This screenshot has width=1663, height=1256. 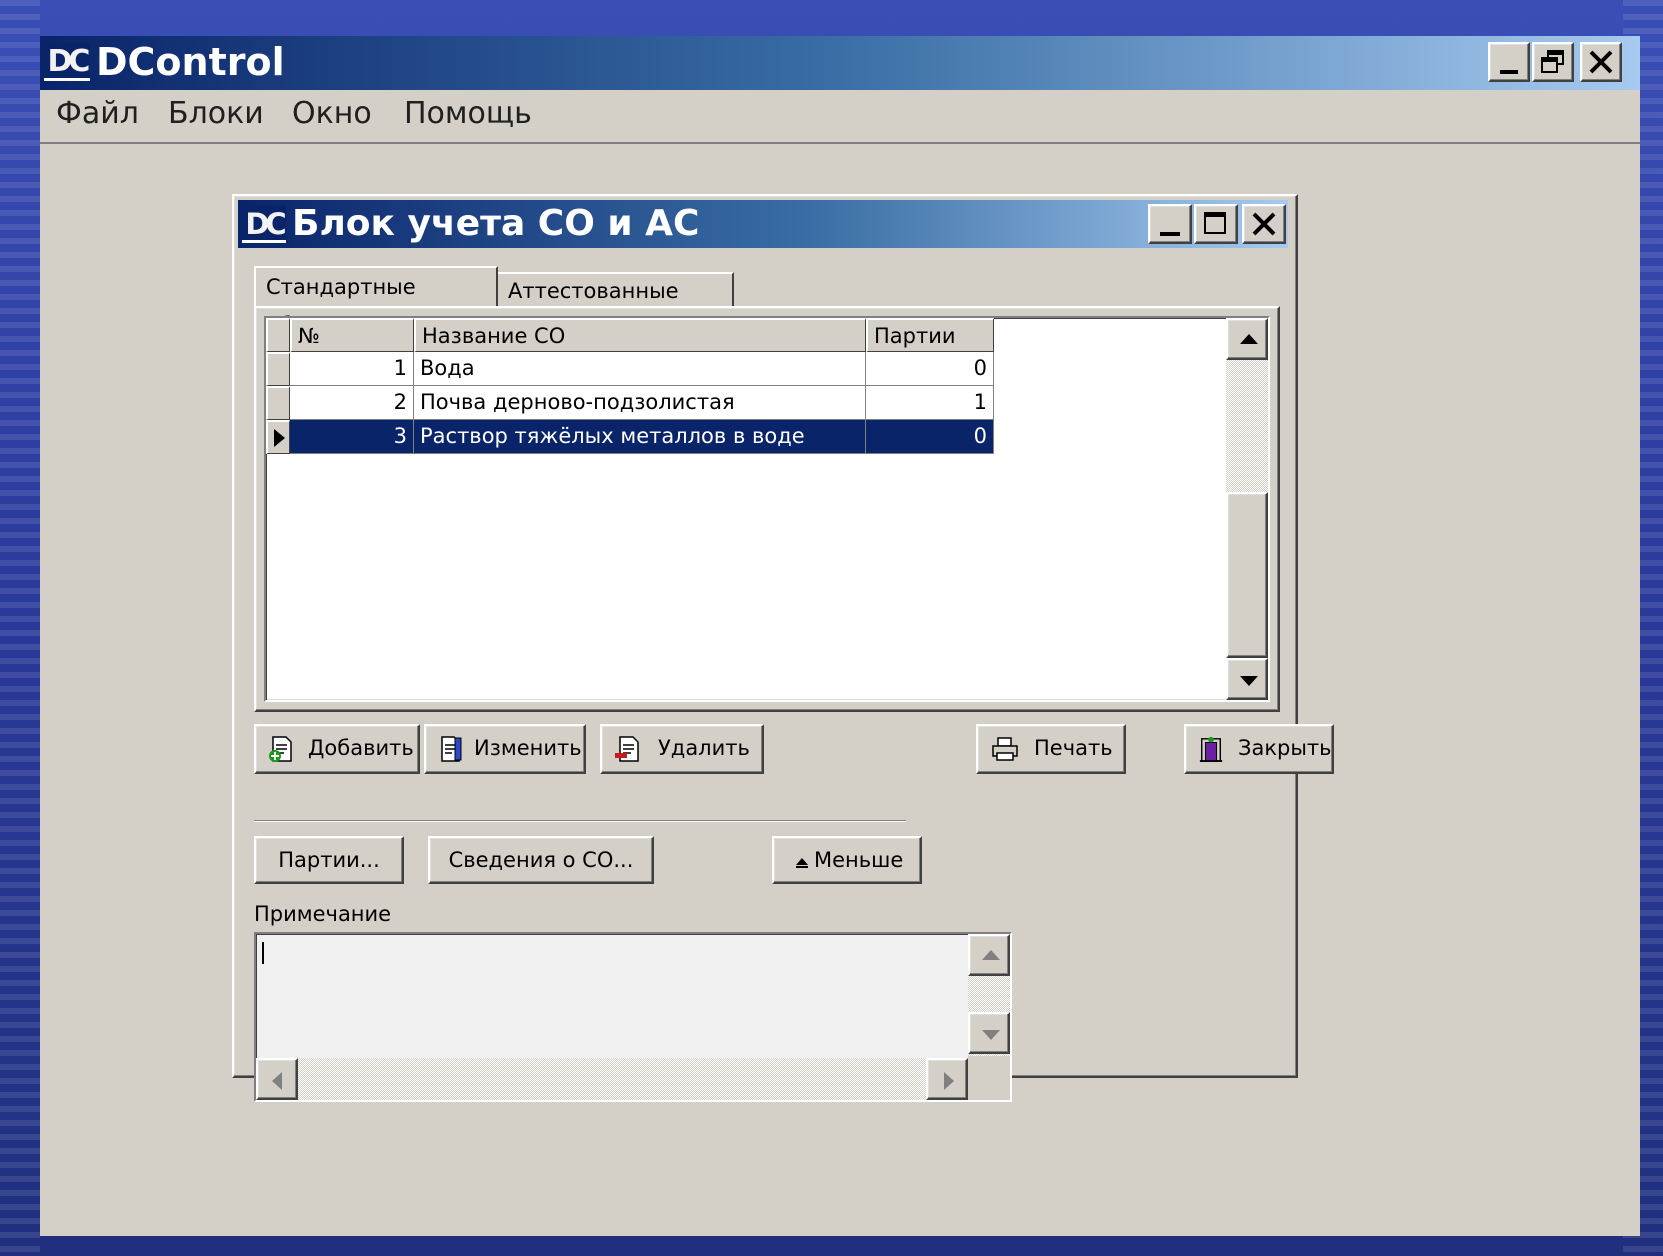 What do you see at coordinates (989, 995) in the screenshot?
I see `memo-vertical-scrollbar` at bounding box center [989, 995].